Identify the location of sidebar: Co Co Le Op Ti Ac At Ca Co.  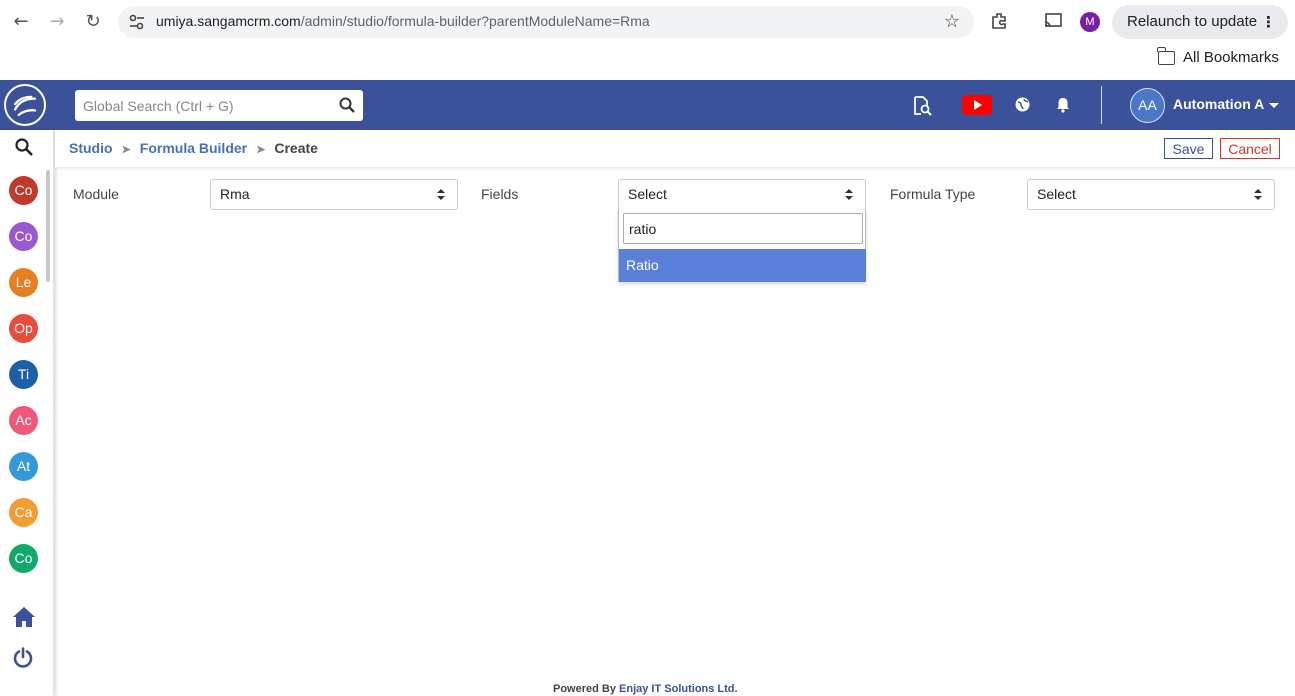
(27, 413).